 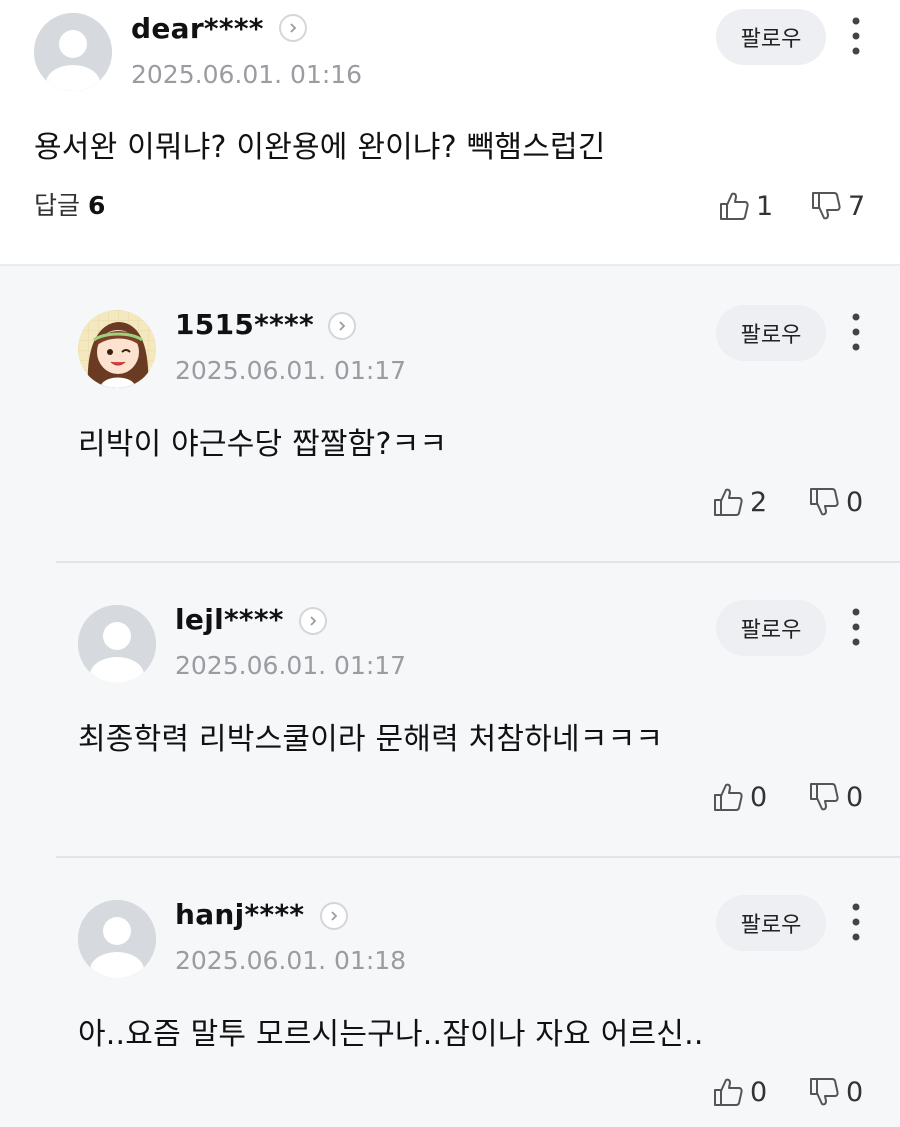 What do you see at coordinates (765, 206) in the screenshot?
I see `like-count: 1` at bounding box center [765, 206].